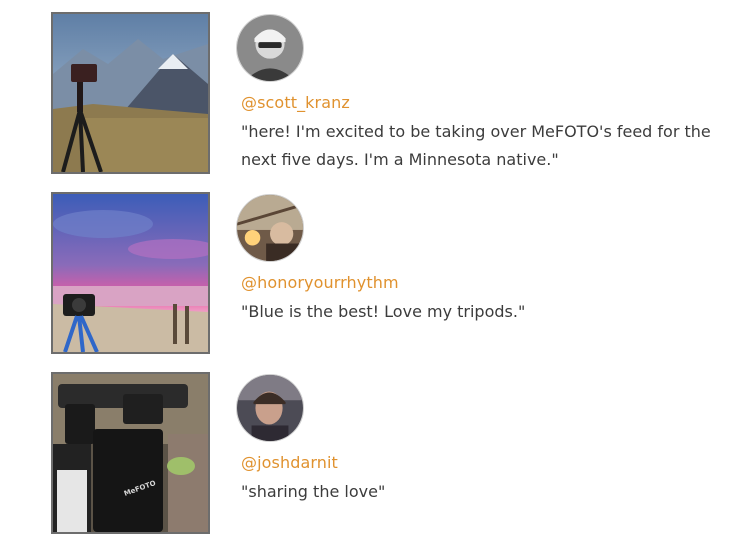 This screenshot has height=549, width=750. Describe the element at coordinates (313, 491) in the screenshot. I see `post-quote: "sharing the love"` at that location.